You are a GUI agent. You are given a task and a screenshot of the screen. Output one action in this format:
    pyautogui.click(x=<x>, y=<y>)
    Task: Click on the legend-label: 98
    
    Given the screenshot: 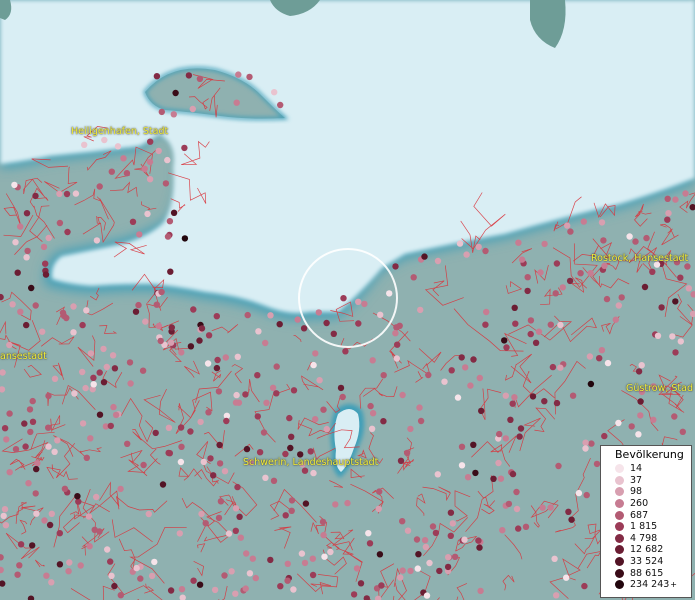 What is the action you would take?
    pyautogui.click(x=636, y=492)
    